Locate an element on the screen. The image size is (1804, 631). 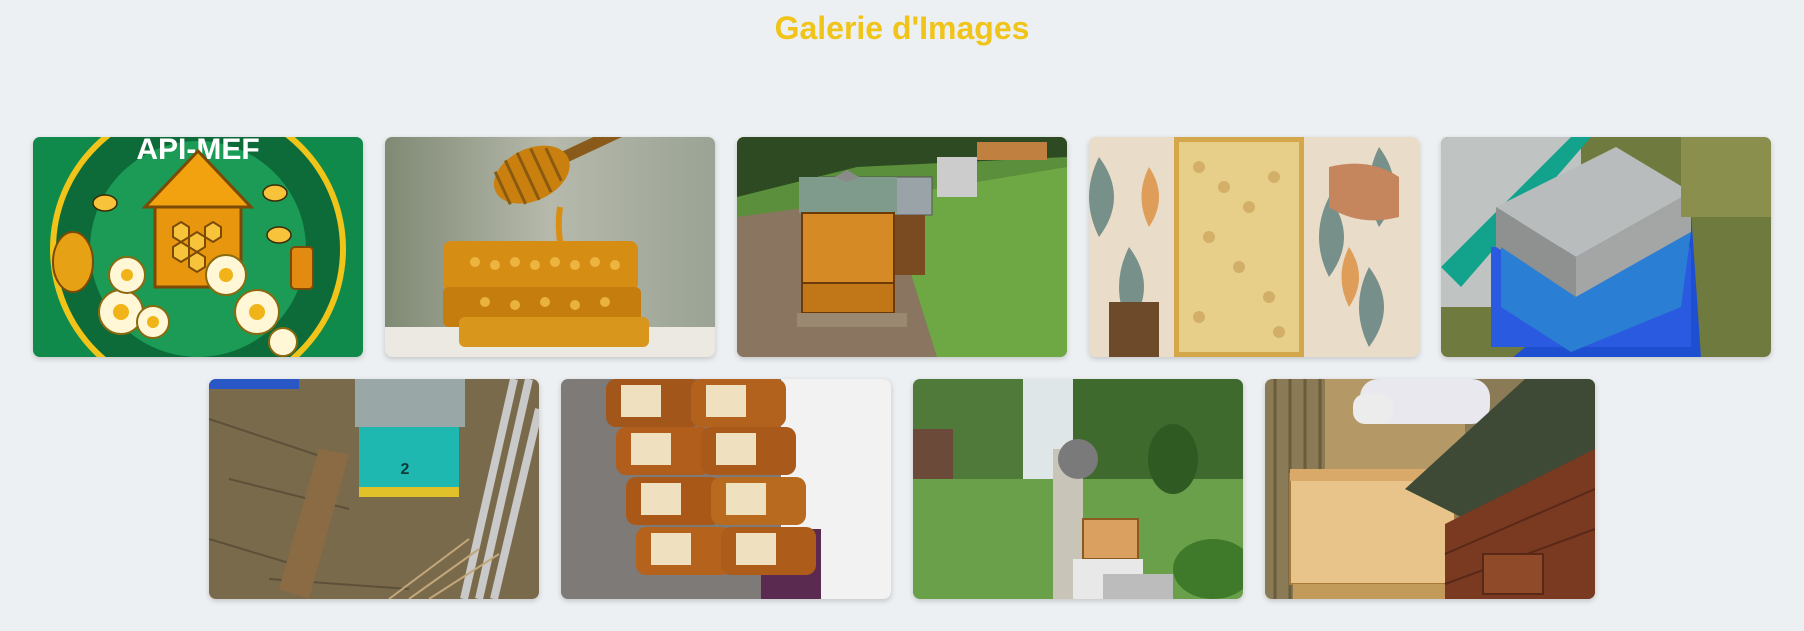
wooden-hive-image is located at coordinates (1430, 489).